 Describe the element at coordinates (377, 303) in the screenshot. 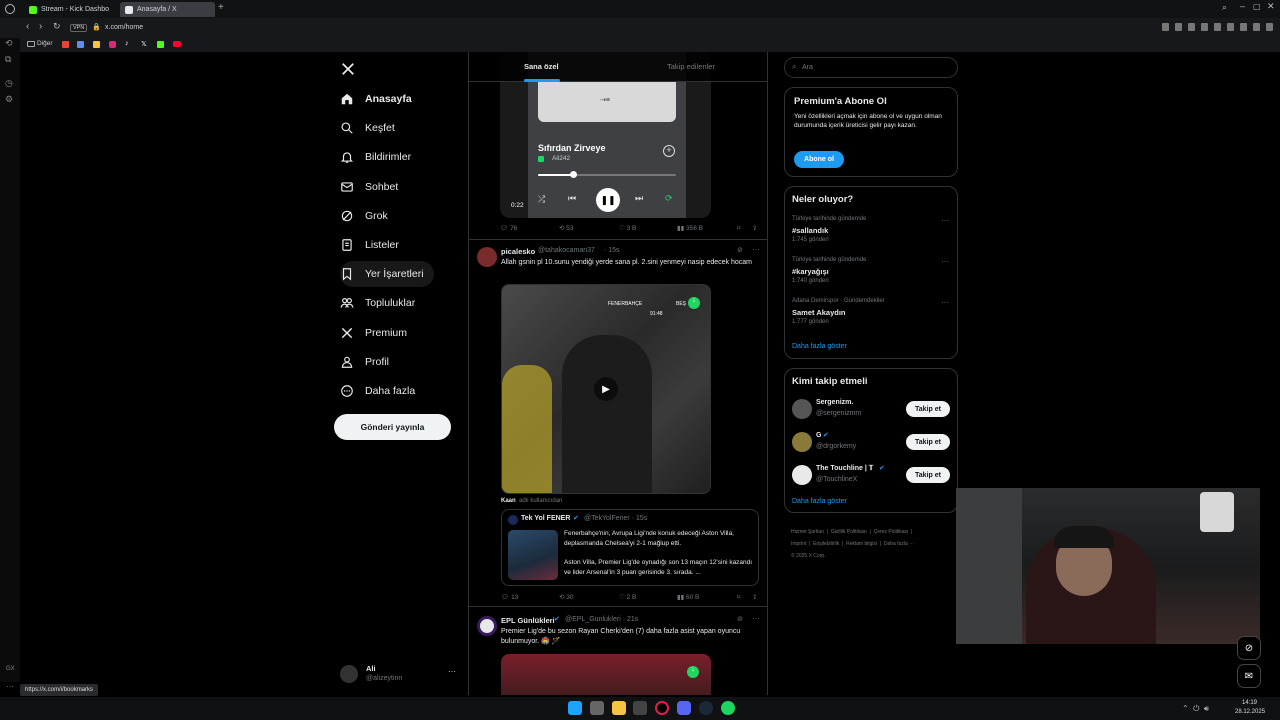

I see `nav-item-8: Topluluklar` at that location.